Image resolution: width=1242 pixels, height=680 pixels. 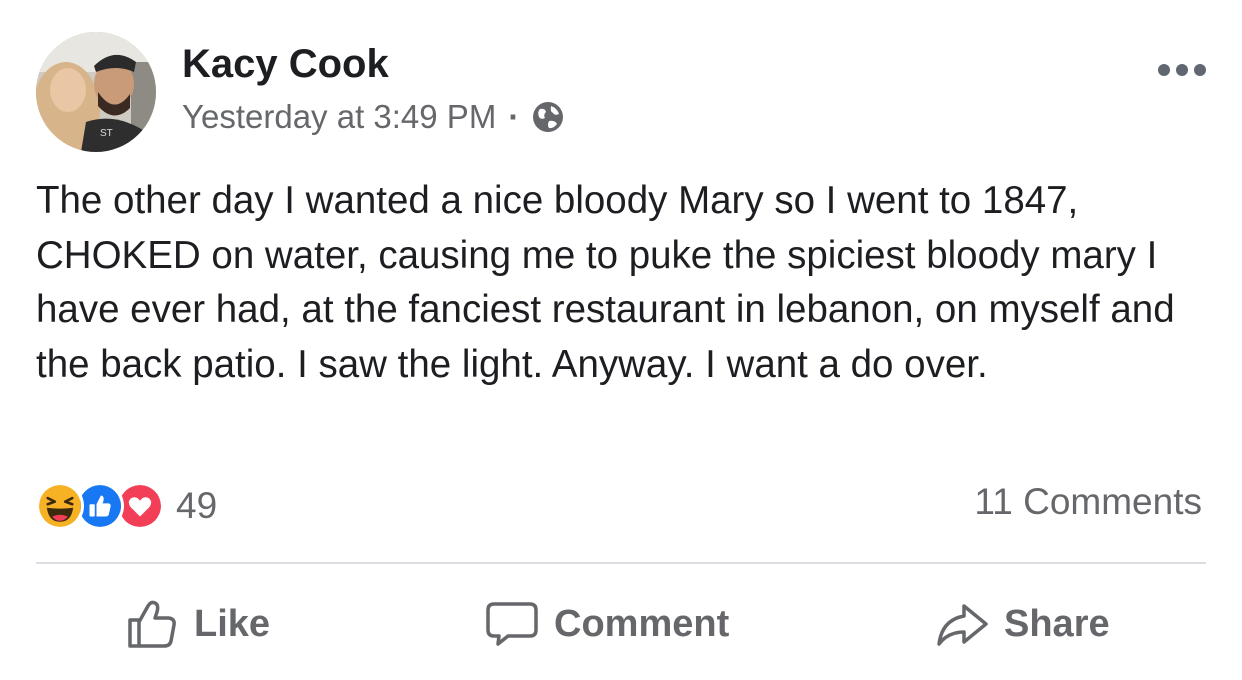 I want to click on more-options-icon, so click(x=1182, y=70).